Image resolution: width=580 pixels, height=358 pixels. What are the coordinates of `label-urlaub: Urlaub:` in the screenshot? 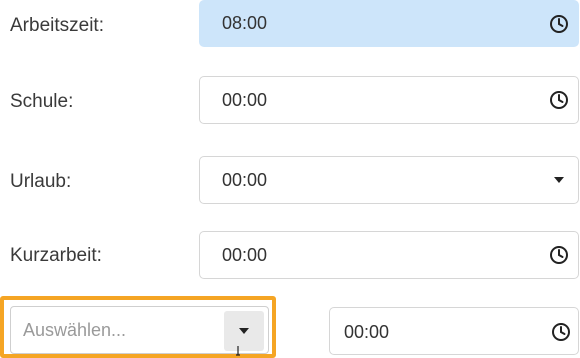 It's located at (41, 181).